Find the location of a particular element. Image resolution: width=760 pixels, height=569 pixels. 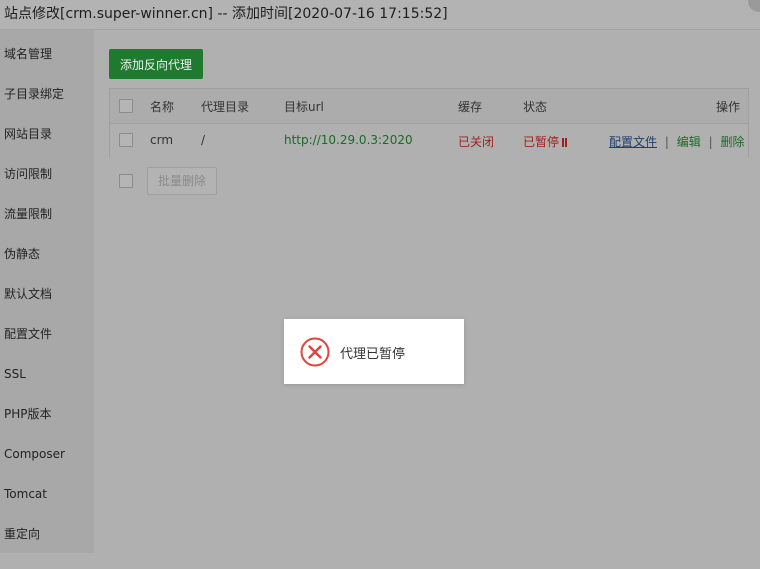

edit-link: 编辑 is located at coordinates (689, 142).